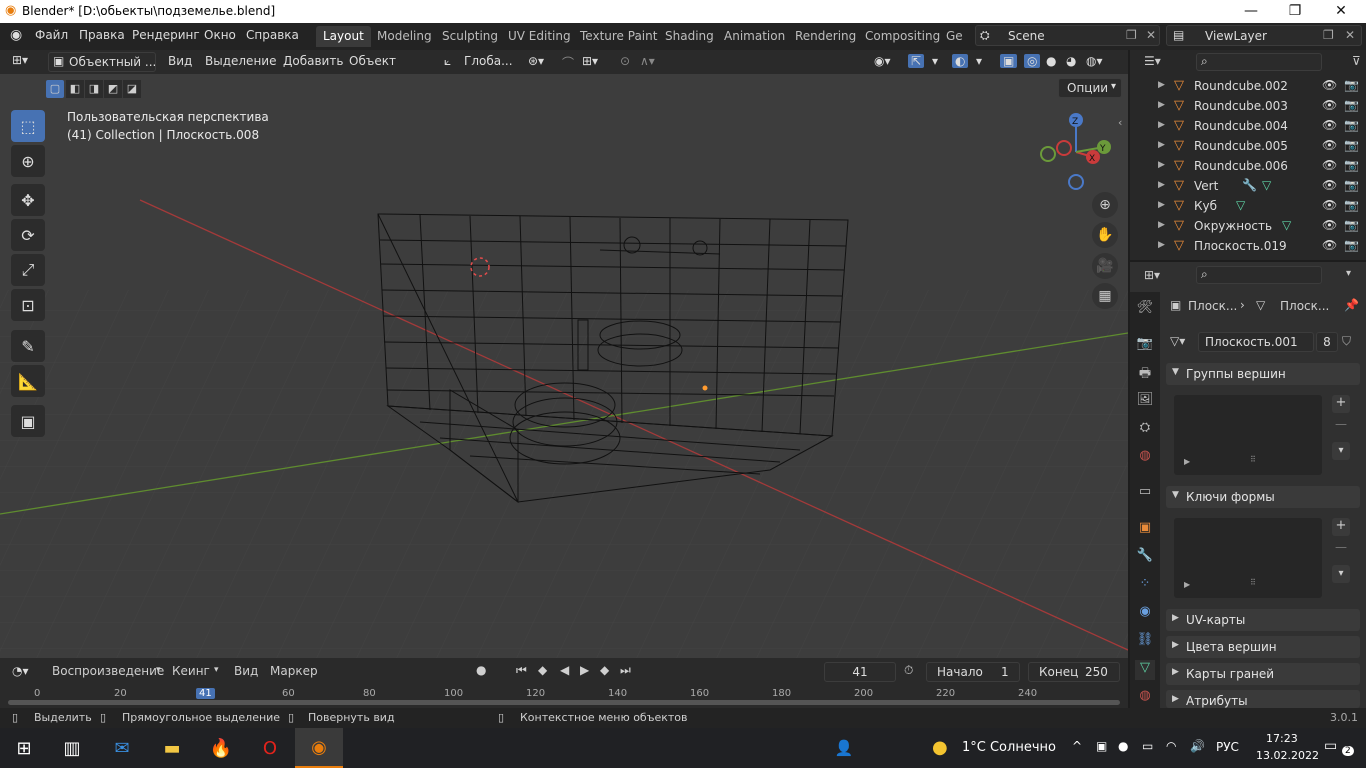  What do you see at coordinates (1105, 235) in the screenshot?
I see `pan-hand-icon: ✋` at bounding box center [1105, 235].